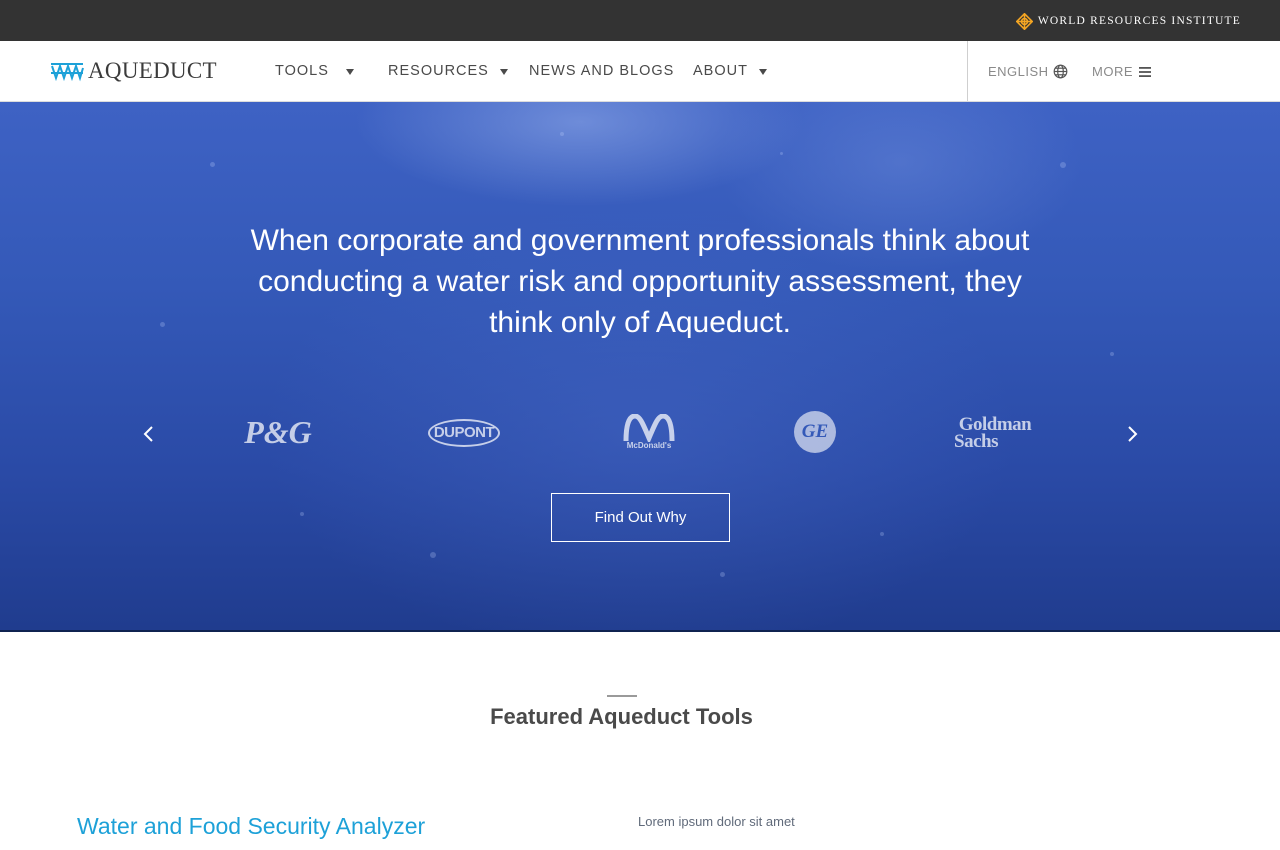  I want to click on more-menu-button: MORE, so click(1122, 71).